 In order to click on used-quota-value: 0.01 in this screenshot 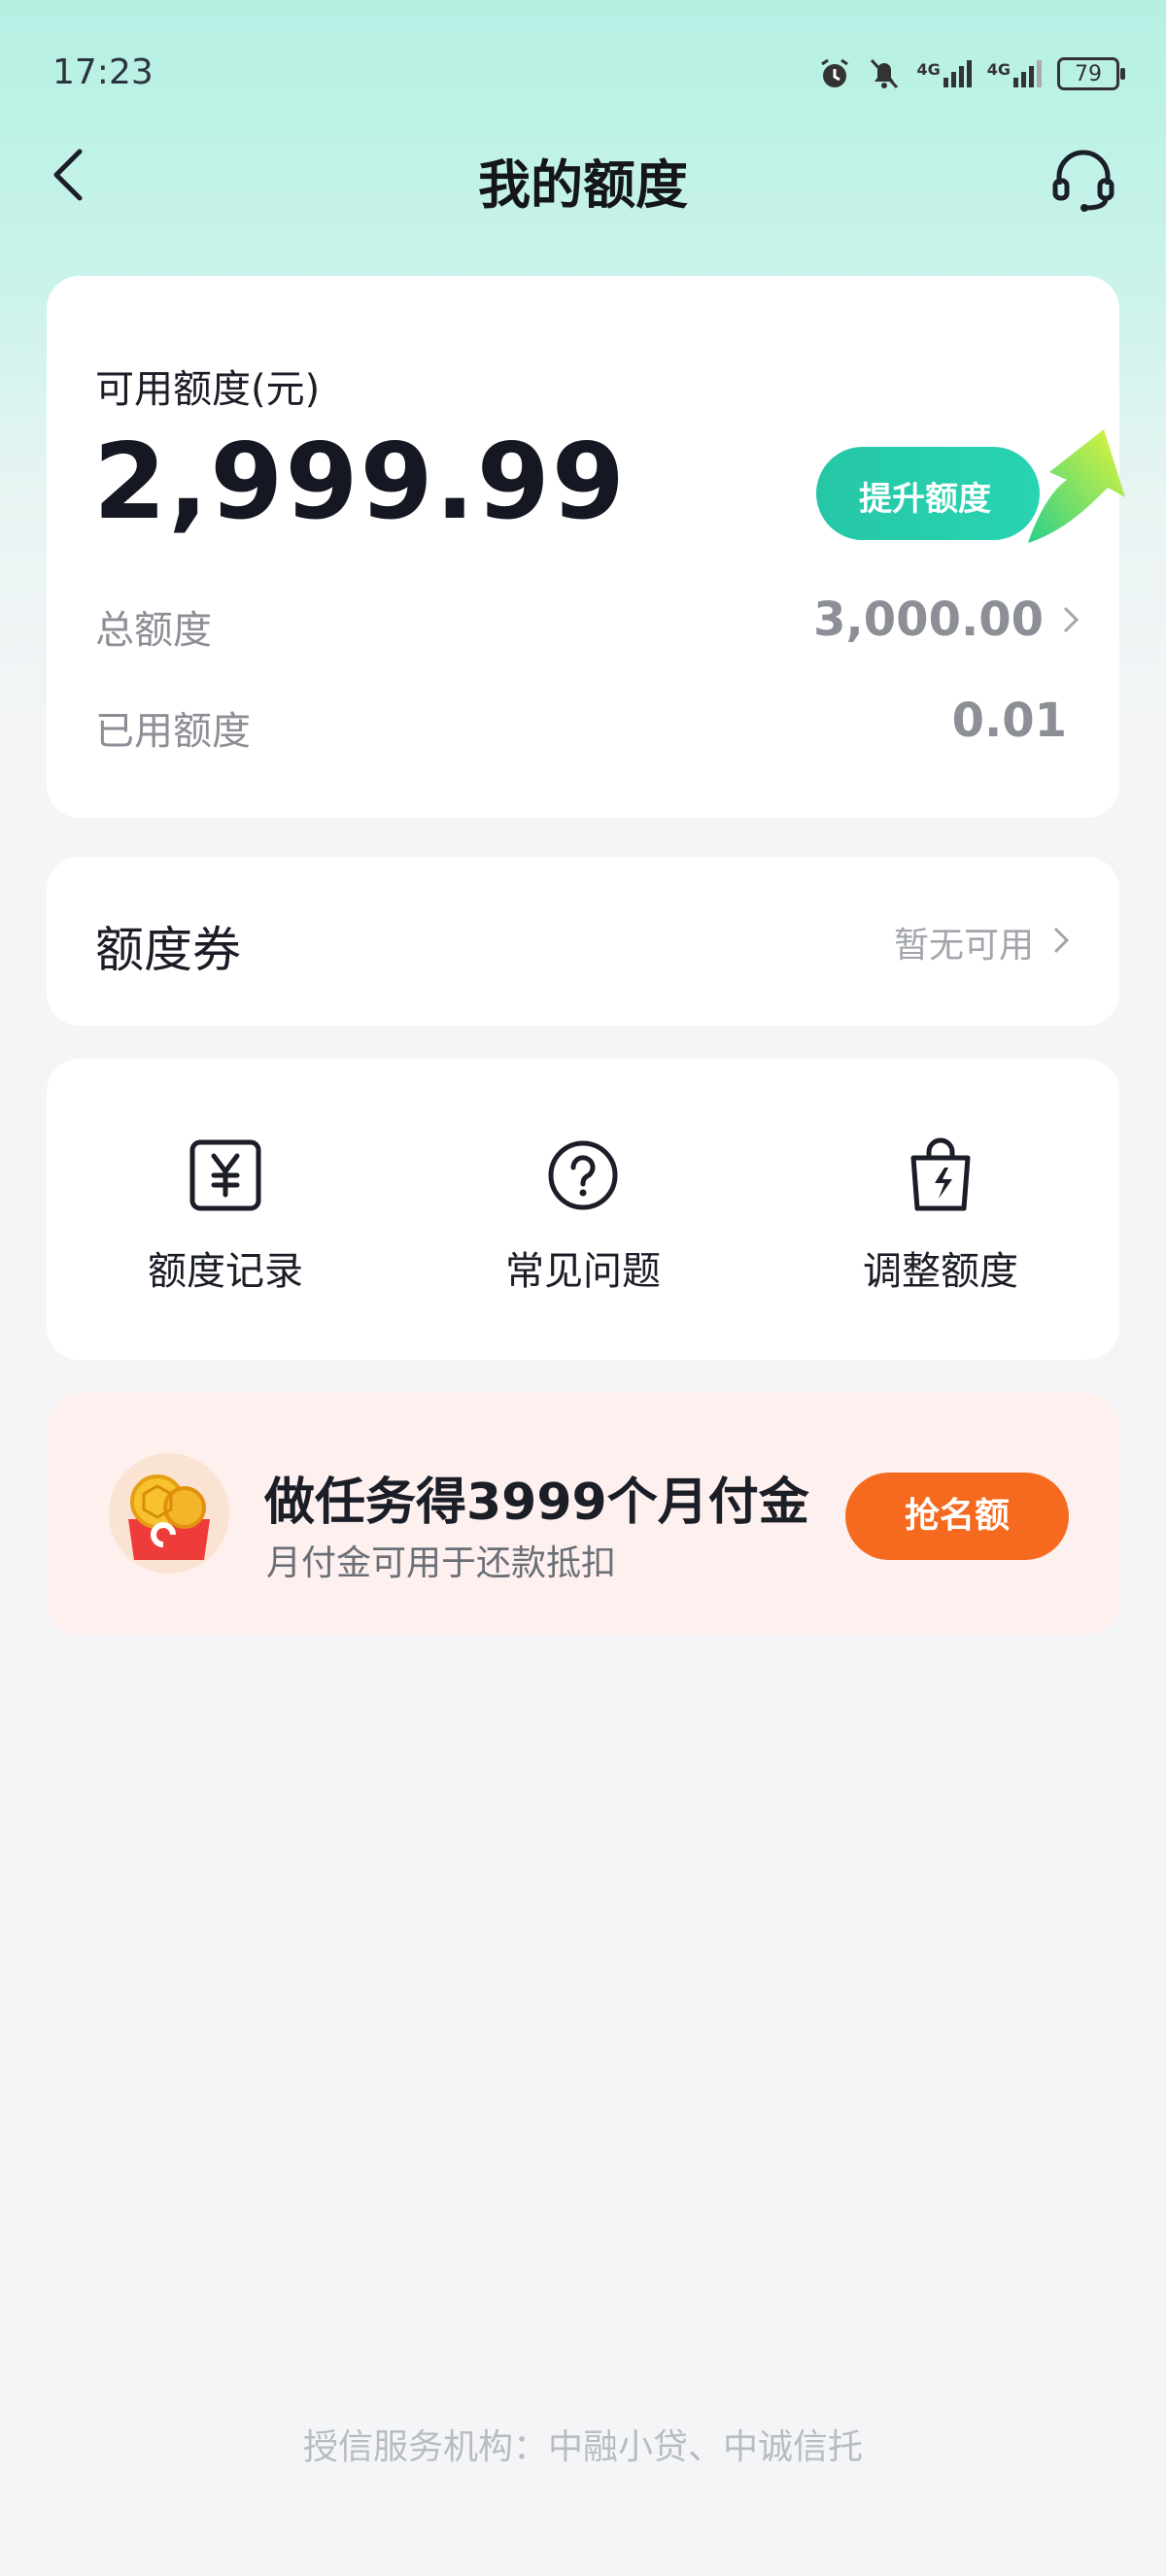, I will do `click(1009, 721)`.